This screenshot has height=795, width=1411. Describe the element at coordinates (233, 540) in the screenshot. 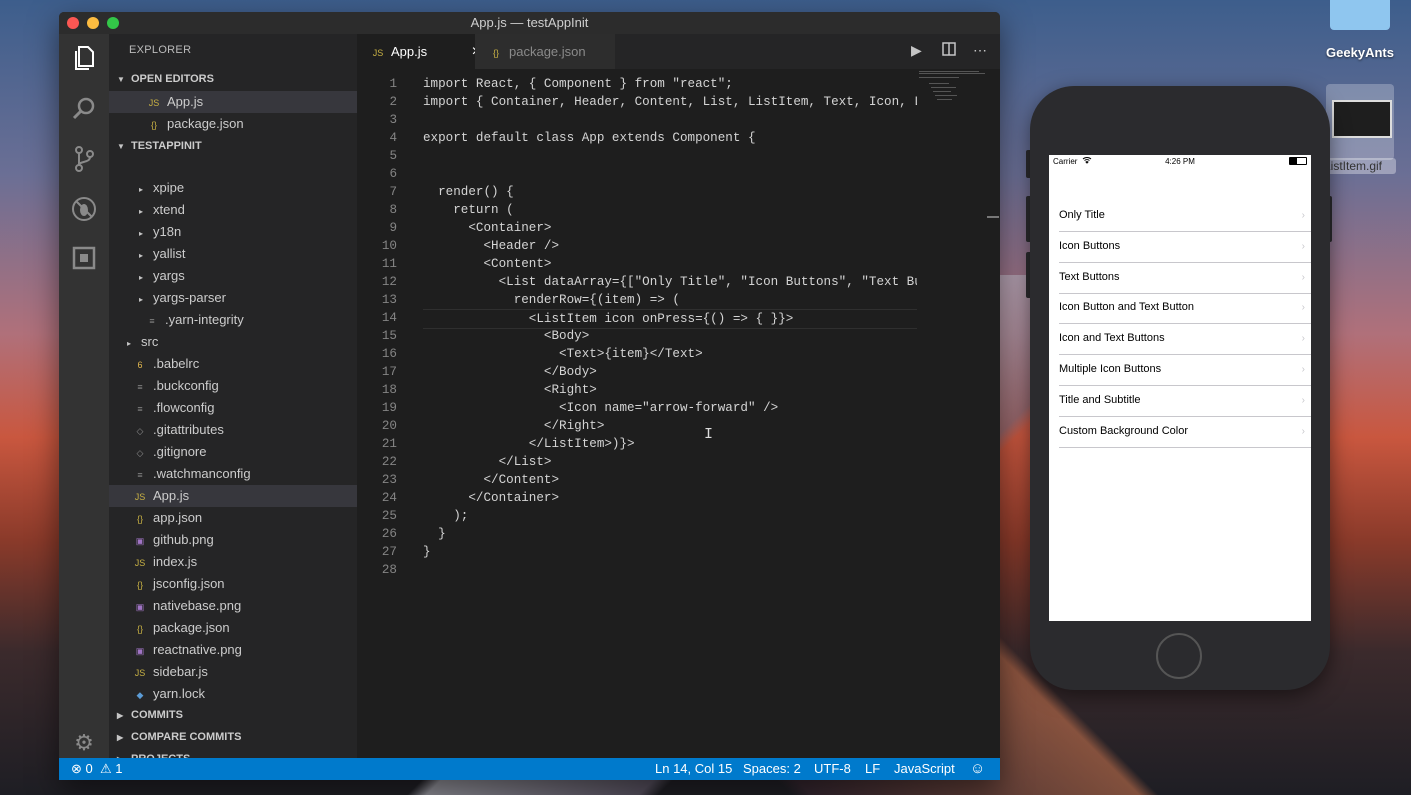

I see `file-tree-item: ▣ github.png` at that location.